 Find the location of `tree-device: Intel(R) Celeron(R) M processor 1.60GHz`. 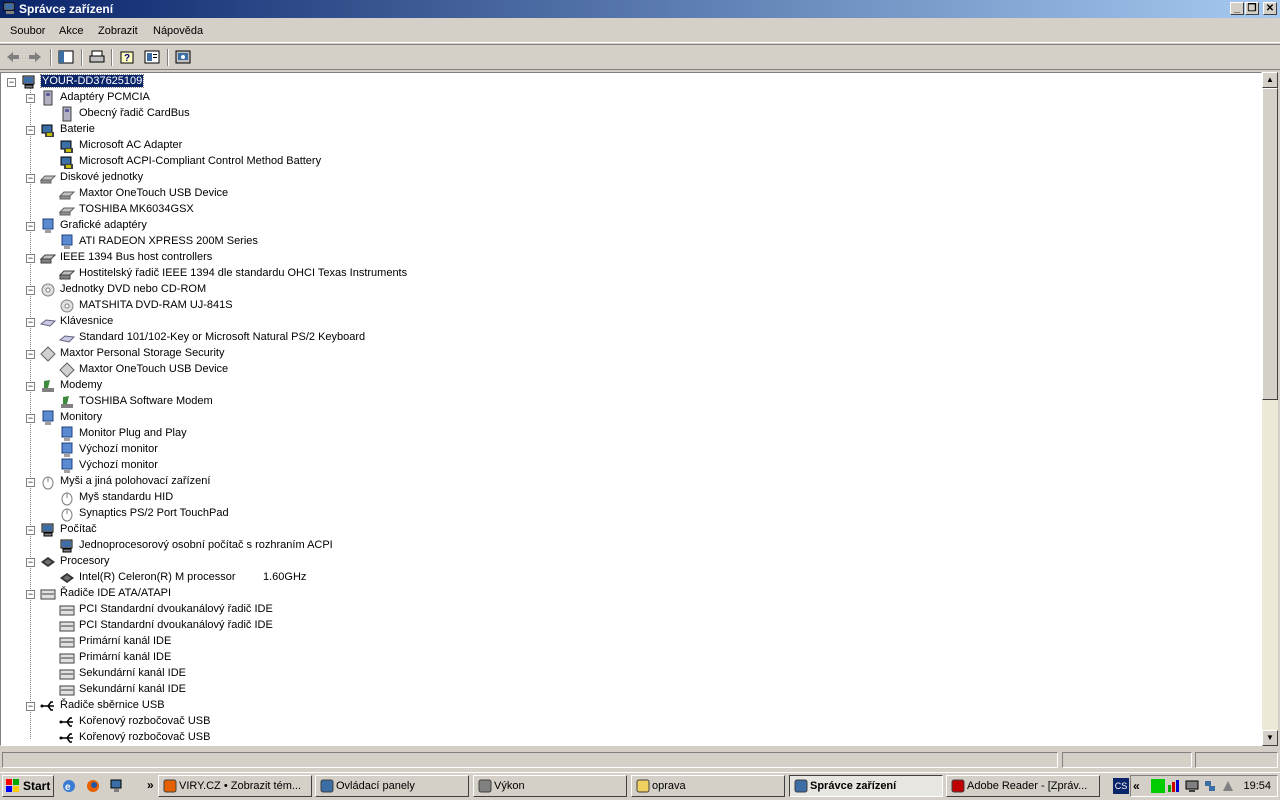

tree-device: Intel(R) Celeron(R) M processor 1.60GHz is located at coordinates (601, 578).